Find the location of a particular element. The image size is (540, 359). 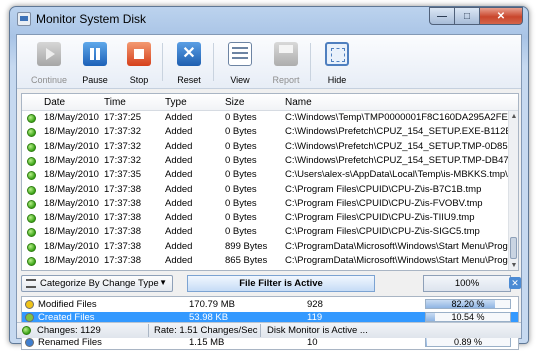

hide-button: Hide is located at coordinates (337, 62).